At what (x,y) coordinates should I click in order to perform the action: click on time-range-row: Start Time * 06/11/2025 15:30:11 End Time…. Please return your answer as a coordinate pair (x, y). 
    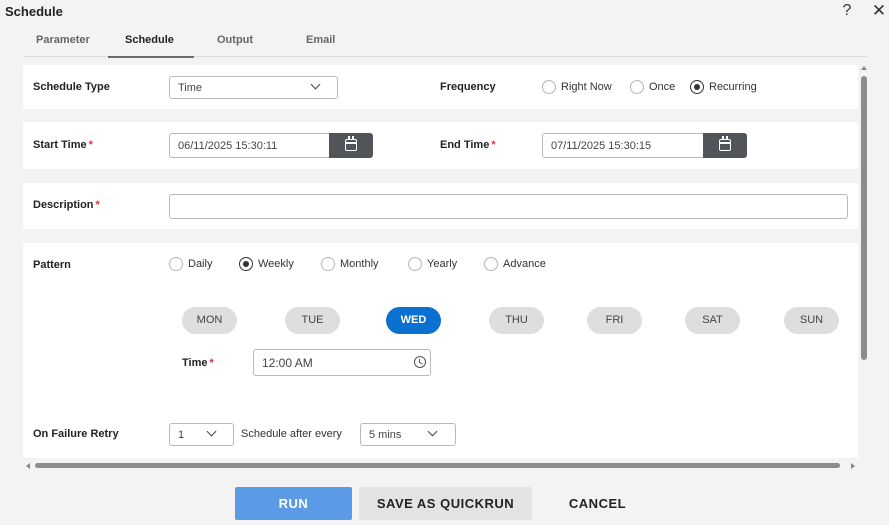
    Looking at the image, I should click on (440, 145).